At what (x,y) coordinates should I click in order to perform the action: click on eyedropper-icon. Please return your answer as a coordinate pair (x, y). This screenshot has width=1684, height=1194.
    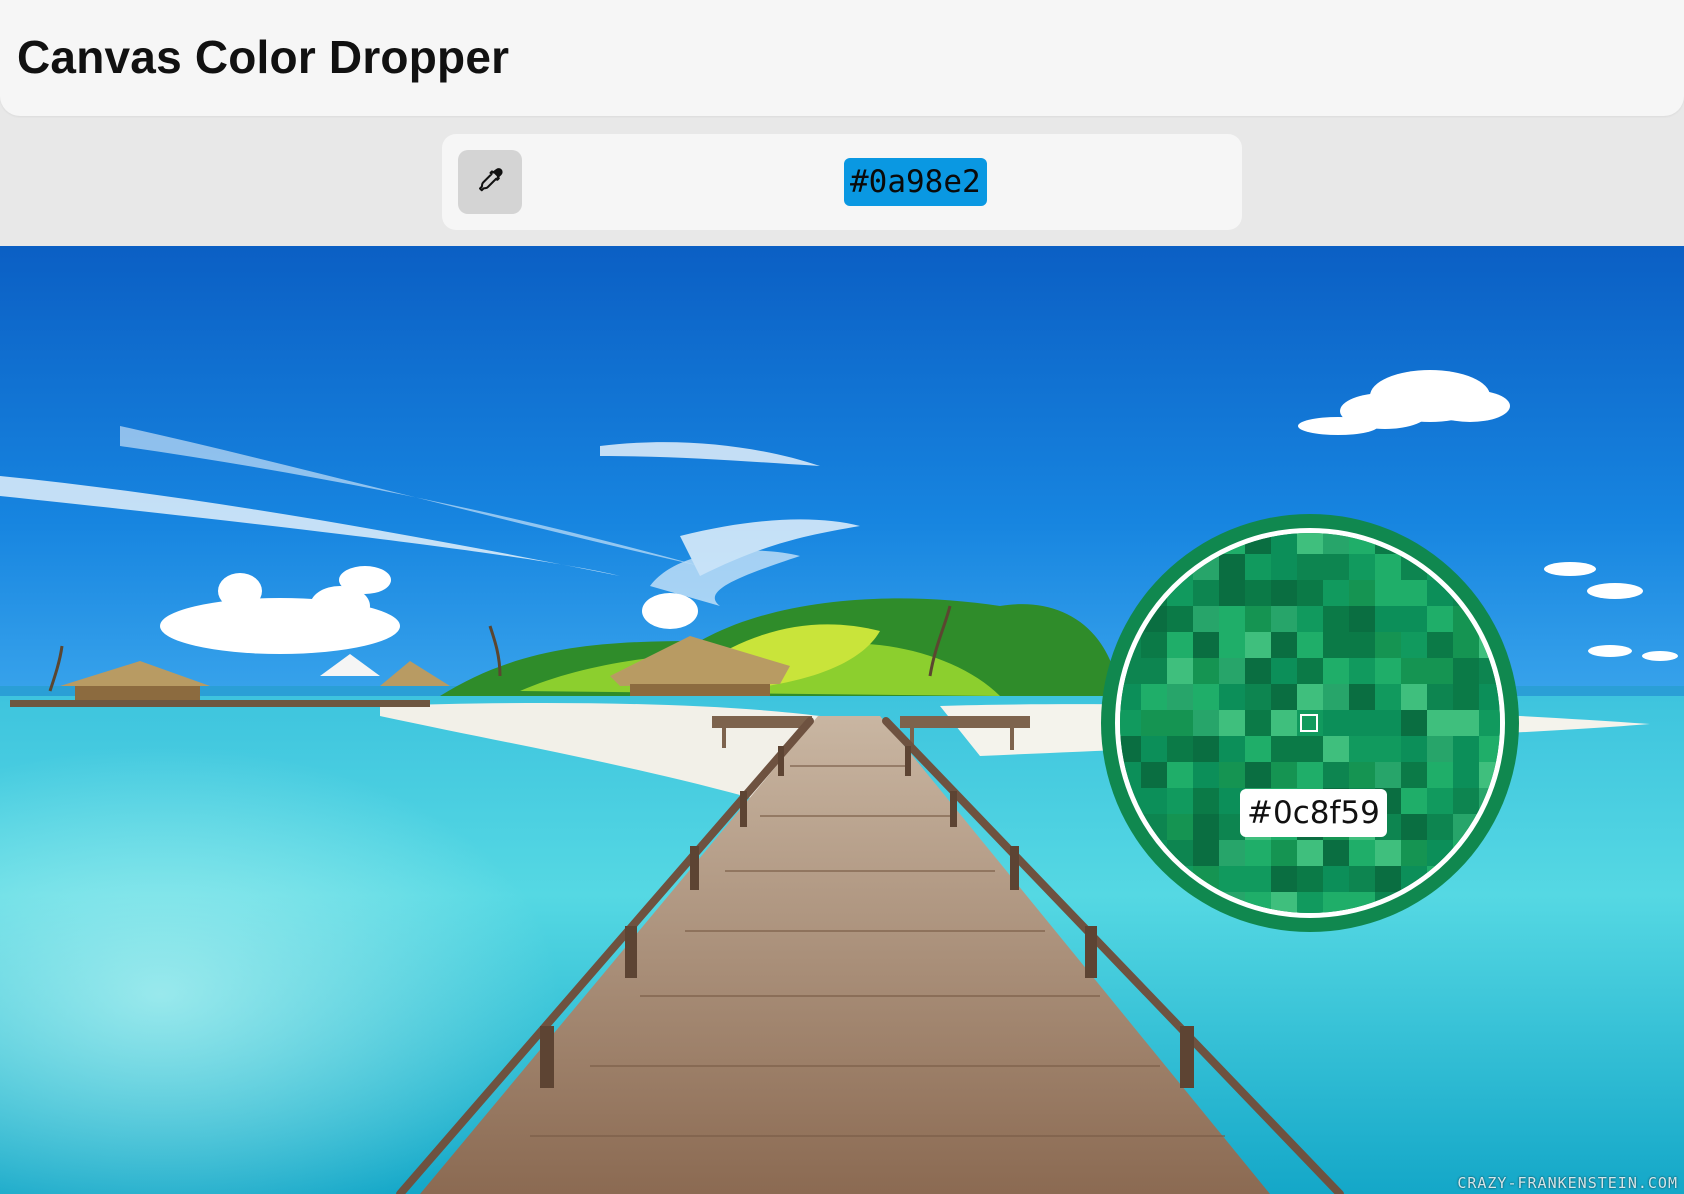
    Looking at the image, I should click on (490, 182).